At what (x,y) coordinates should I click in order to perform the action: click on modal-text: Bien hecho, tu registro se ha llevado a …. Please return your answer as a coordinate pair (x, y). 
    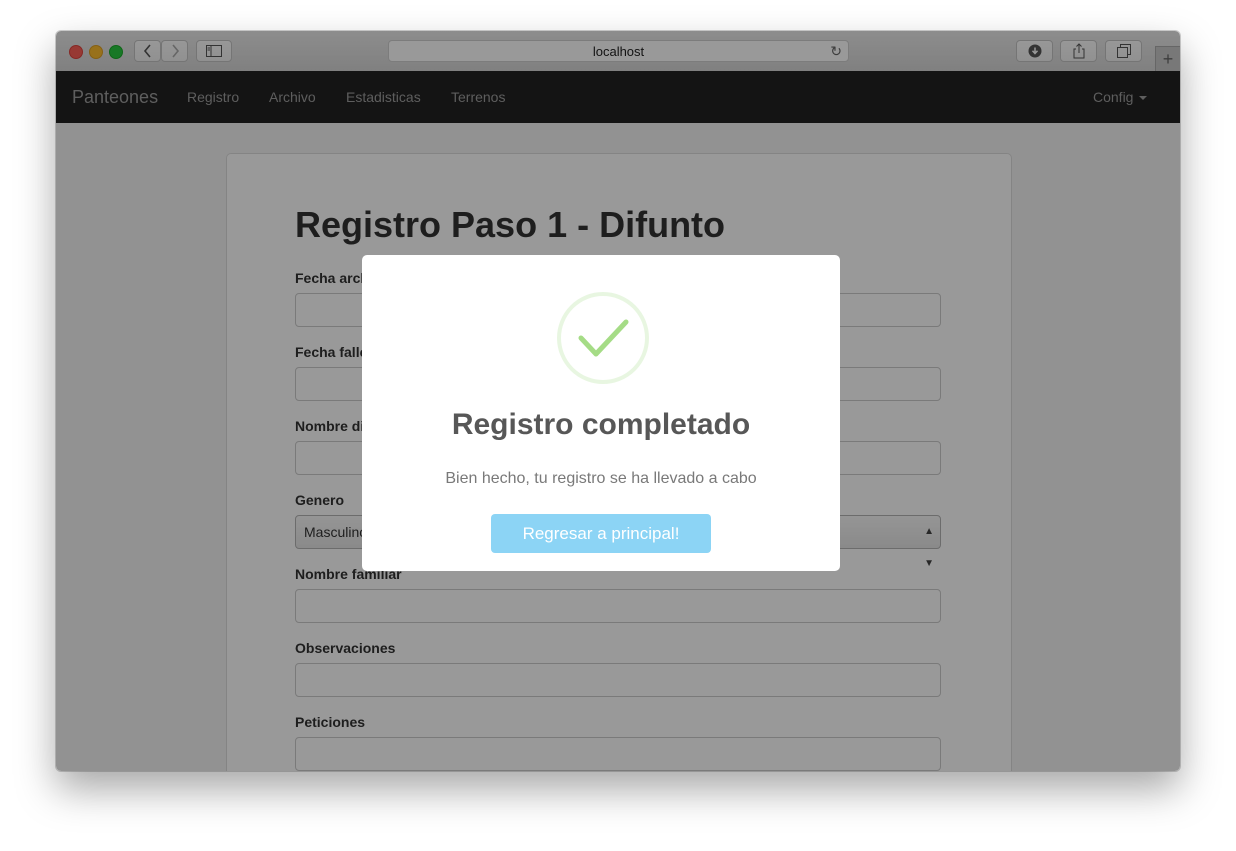
    Looking at the image, I should click on (601, 478).